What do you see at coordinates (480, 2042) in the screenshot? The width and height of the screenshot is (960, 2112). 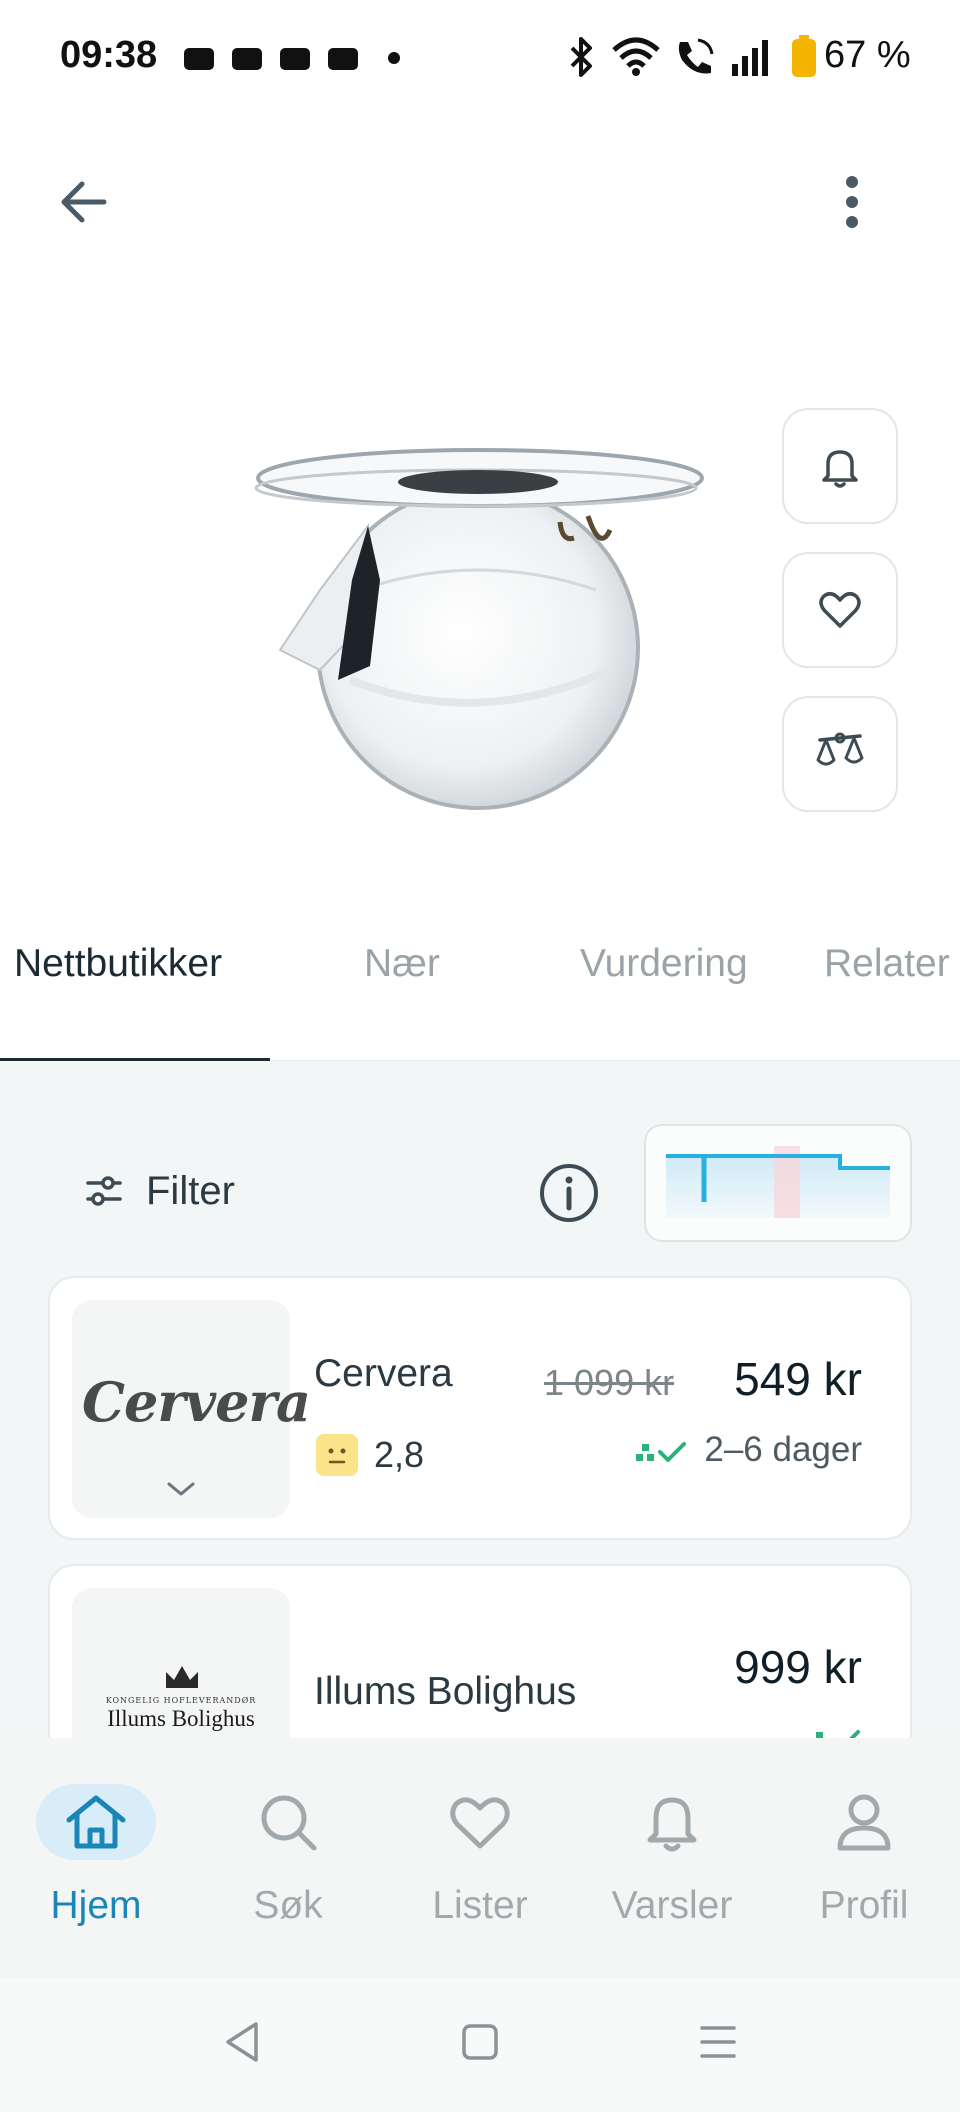 I see `home-square-icon` at bounding box center [480, 2042].